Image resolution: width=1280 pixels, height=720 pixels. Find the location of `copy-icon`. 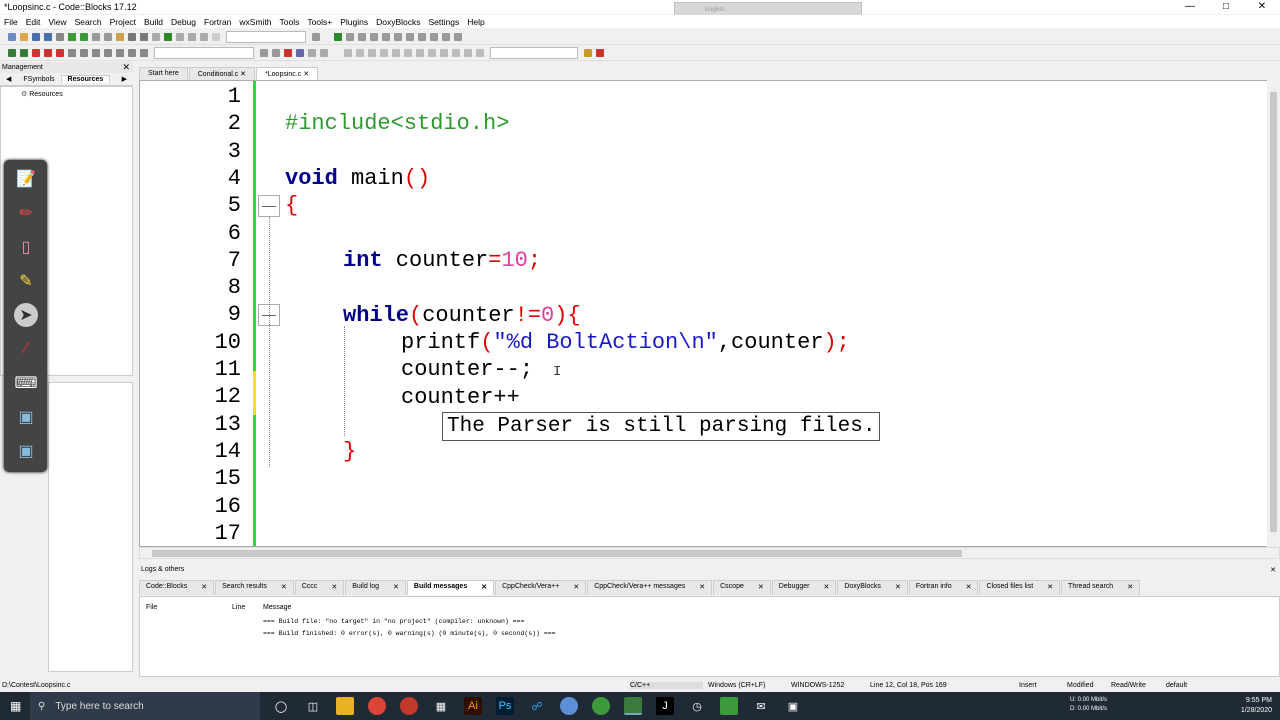

copy-icon is located at coordinates (108, 36).